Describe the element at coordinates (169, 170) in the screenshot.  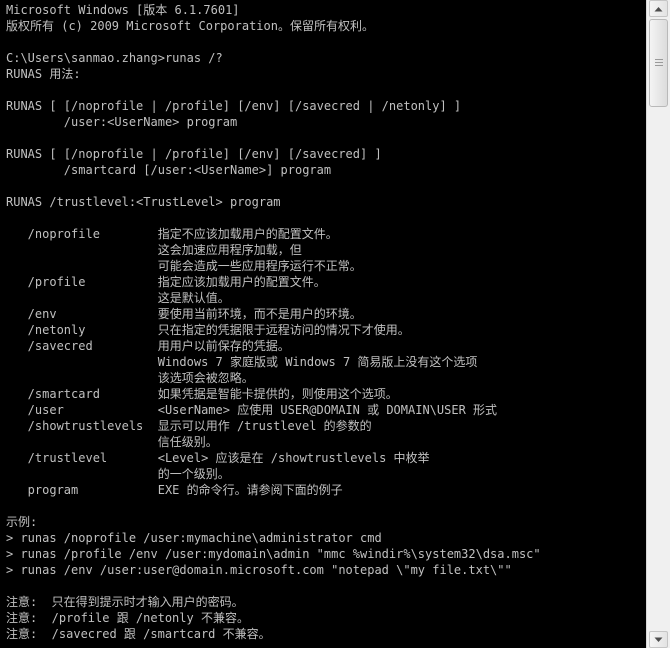
I see `console-line: /smartcard [/user:<UserName>] program` at that location.